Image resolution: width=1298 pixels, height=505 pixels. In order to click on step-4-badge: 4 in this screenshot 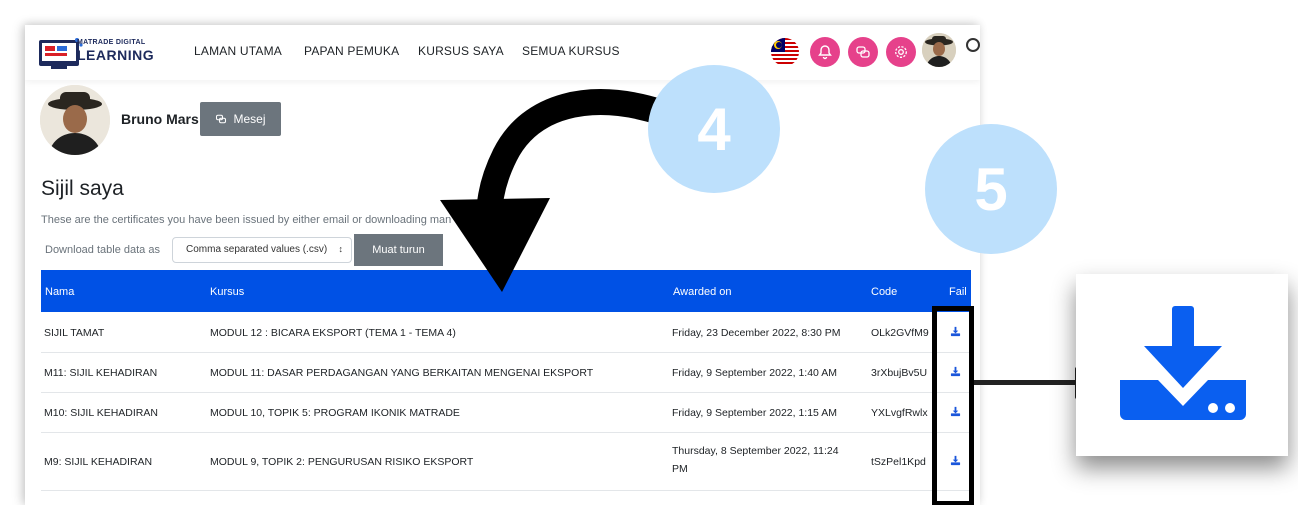, I will do `click(714, 129)`.